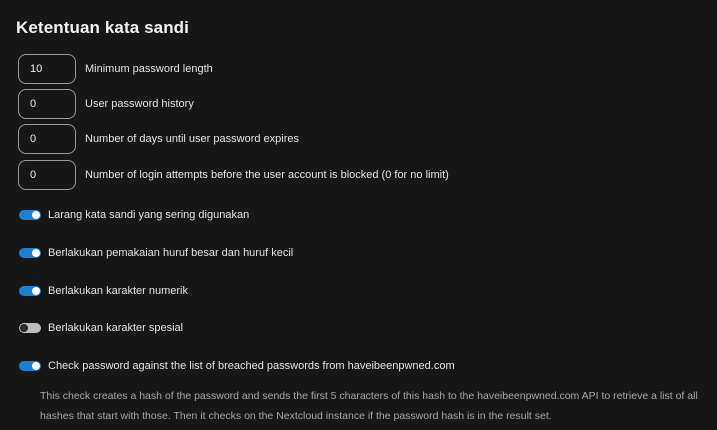 This screenshot has height=430, width=717. What do you see at coordinates (116, 328) in the screenshot?
I see `special-characters-label: Berlakukan karakter spesial` at bounding box center [116, 328].